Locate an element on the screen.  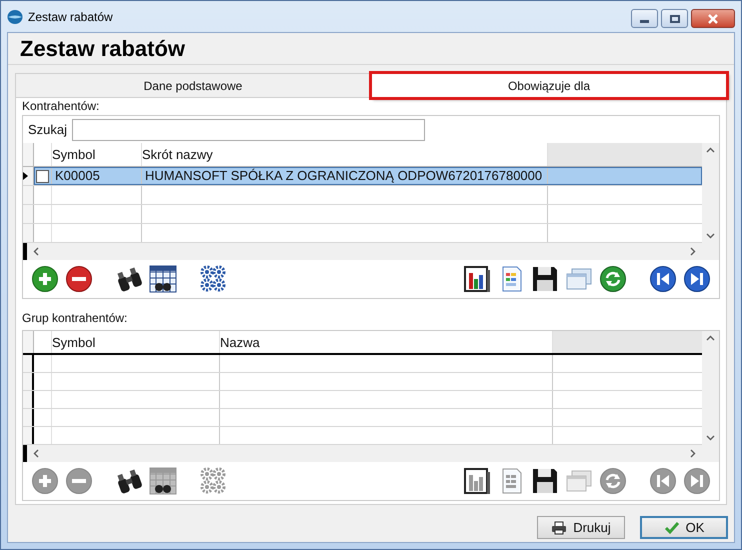
printer-icon is located at coordinates (559, 527).